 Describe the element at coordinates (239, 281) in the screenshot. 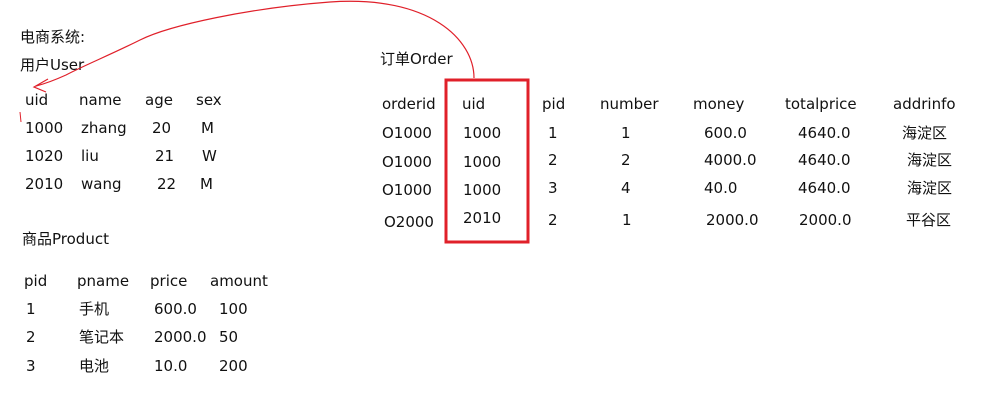

I see `product-header-amount: amount` at that location.